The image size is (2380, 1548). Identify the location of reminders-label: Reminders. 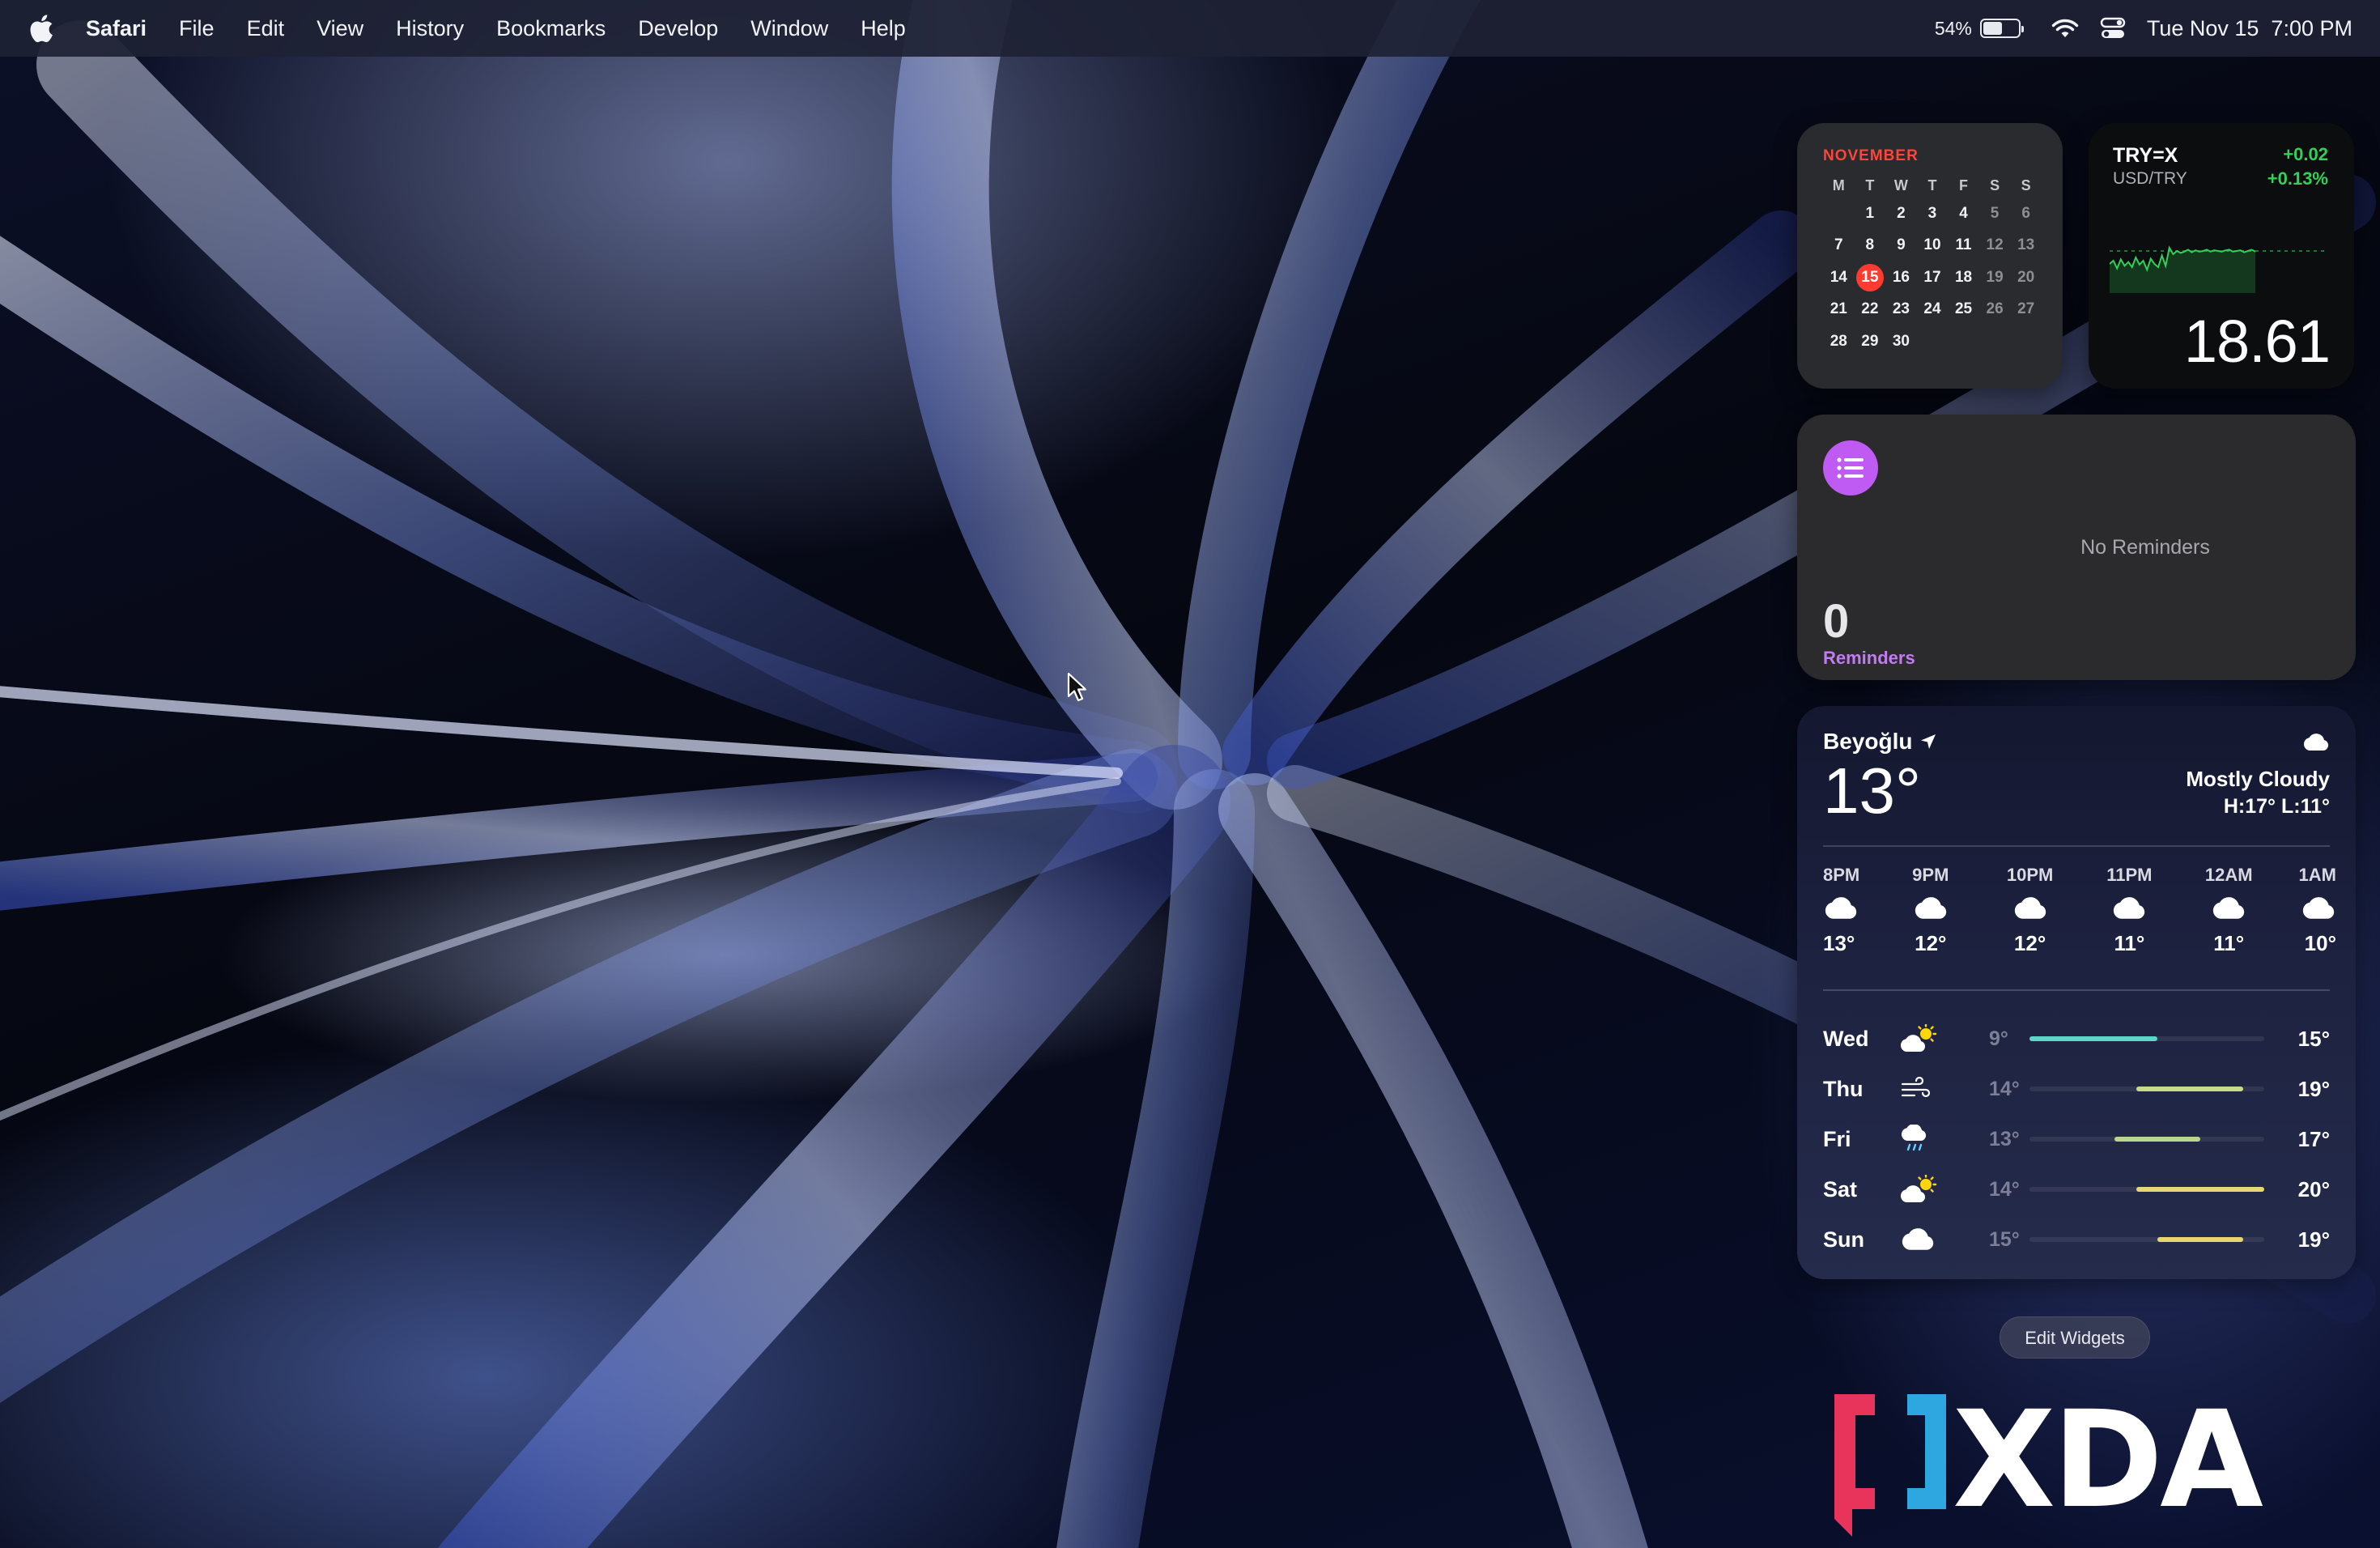
(1869, 658).